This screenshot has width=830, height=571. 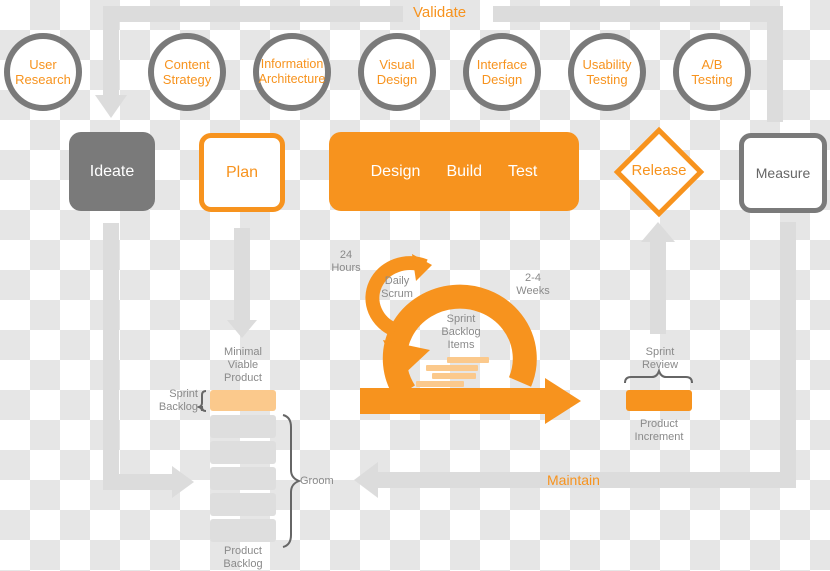 I want to click on sprint-backlog-label: Sprint Backlog, so click(x=178, y=400).